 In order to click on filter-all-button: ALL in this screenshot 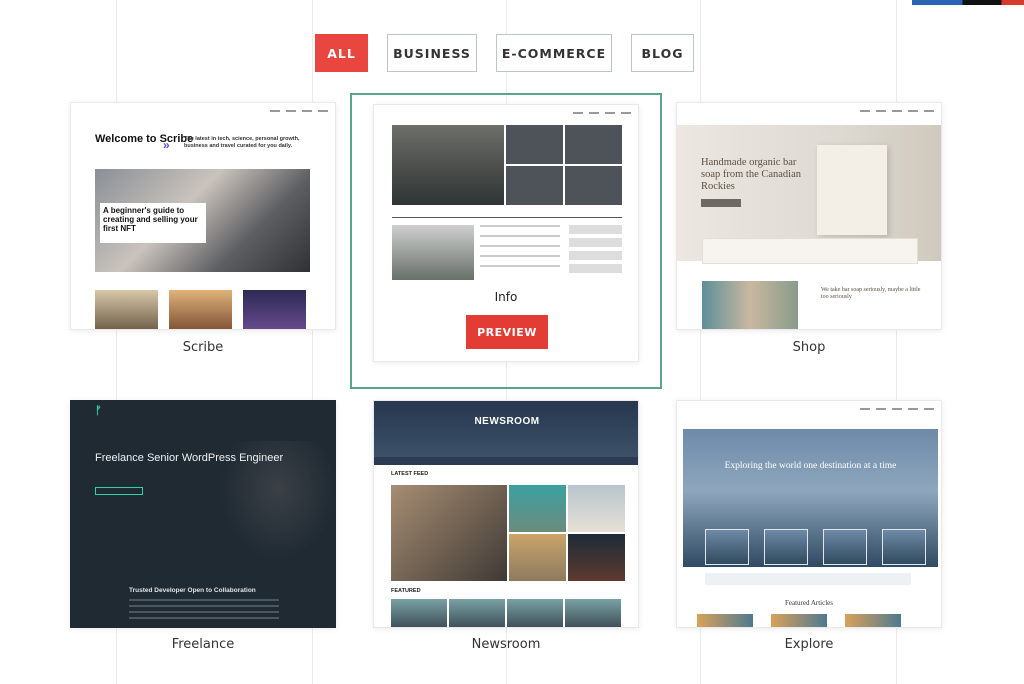, I will do `click(341, 53)`.